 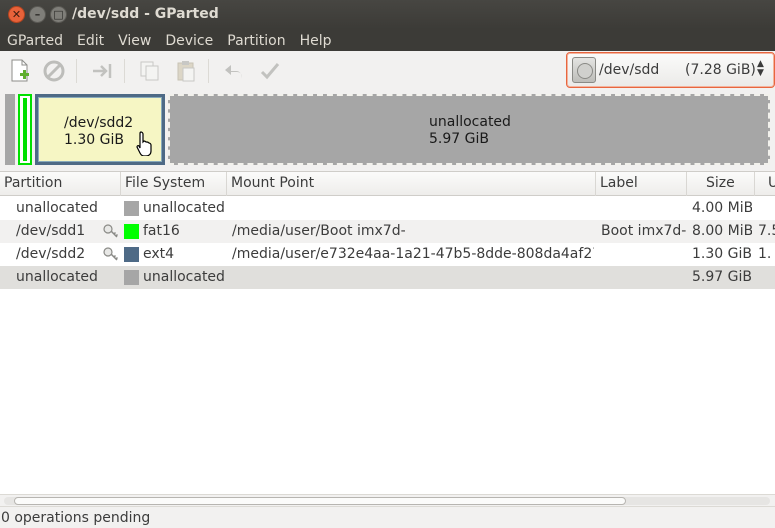 I want to click on menu-bar: GParted Edit View Device Partition Help, so click(x=387, y=40).